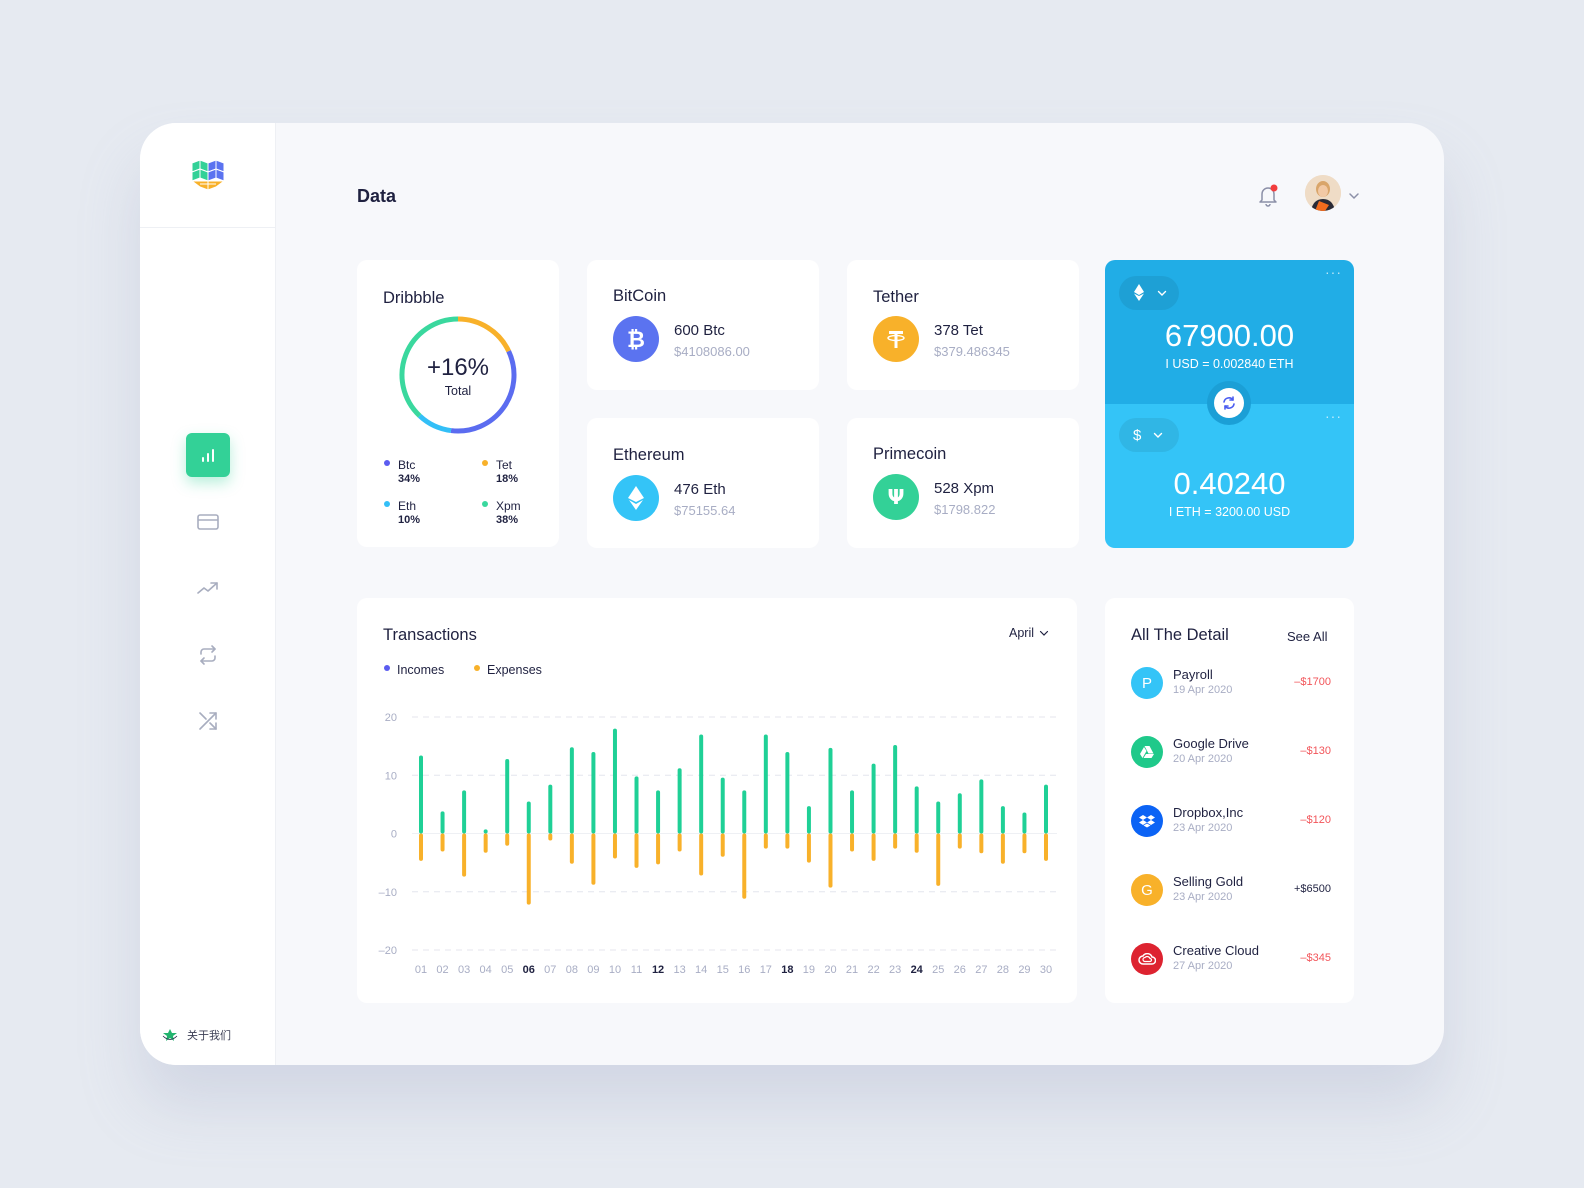  Describe the element at coordinates (208, 175) in the screenshot. I see `cube-logo-icon` at that location.